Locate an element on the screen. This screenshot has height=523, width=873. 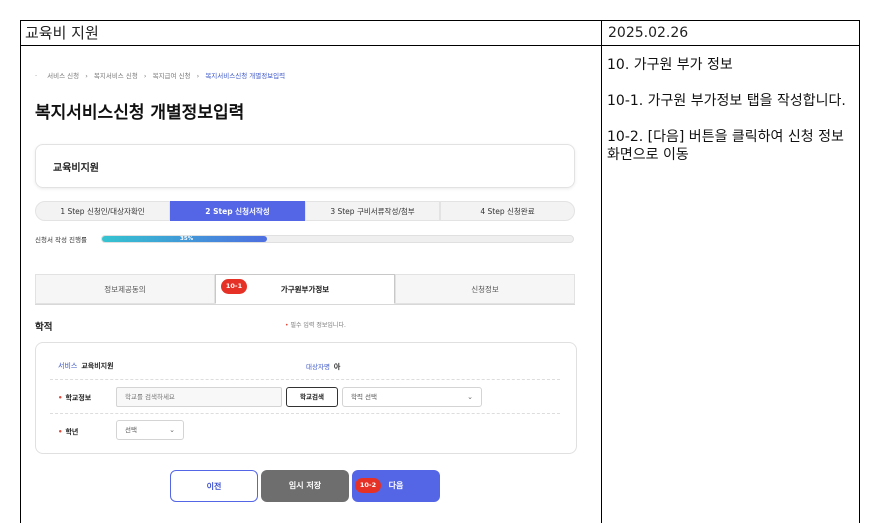
annotation-marker-10-1: 10-1 is located at coordinates (234, 286).